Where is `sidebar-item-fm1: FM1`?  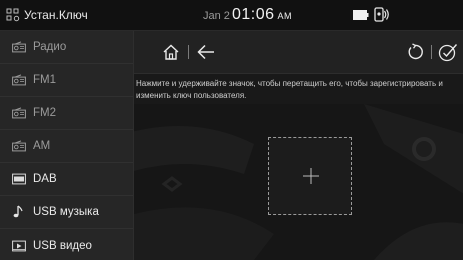 sidebar-item-fm1: FM1 is located at coordinates (66, 80).